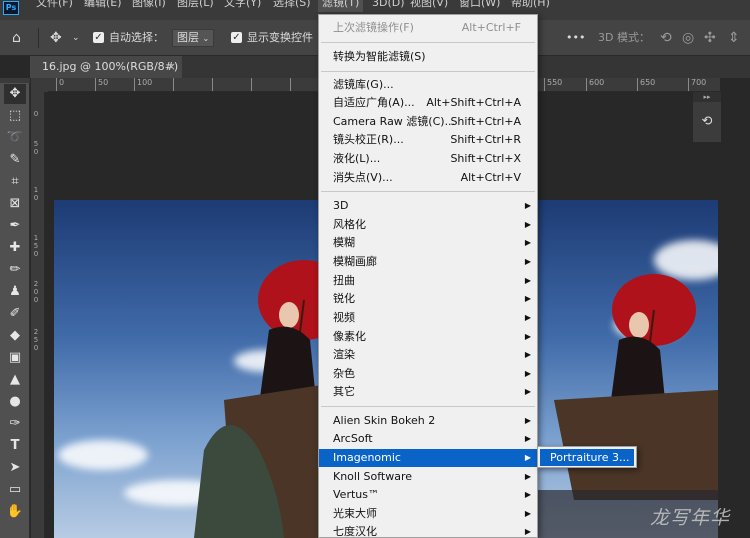 The height and width of the screenshot is (538, 750). What do you see at coordinates (15, 380) in the screenshot?
I see `blur-tool-icon: ▲` at bounding box center [15, 380].